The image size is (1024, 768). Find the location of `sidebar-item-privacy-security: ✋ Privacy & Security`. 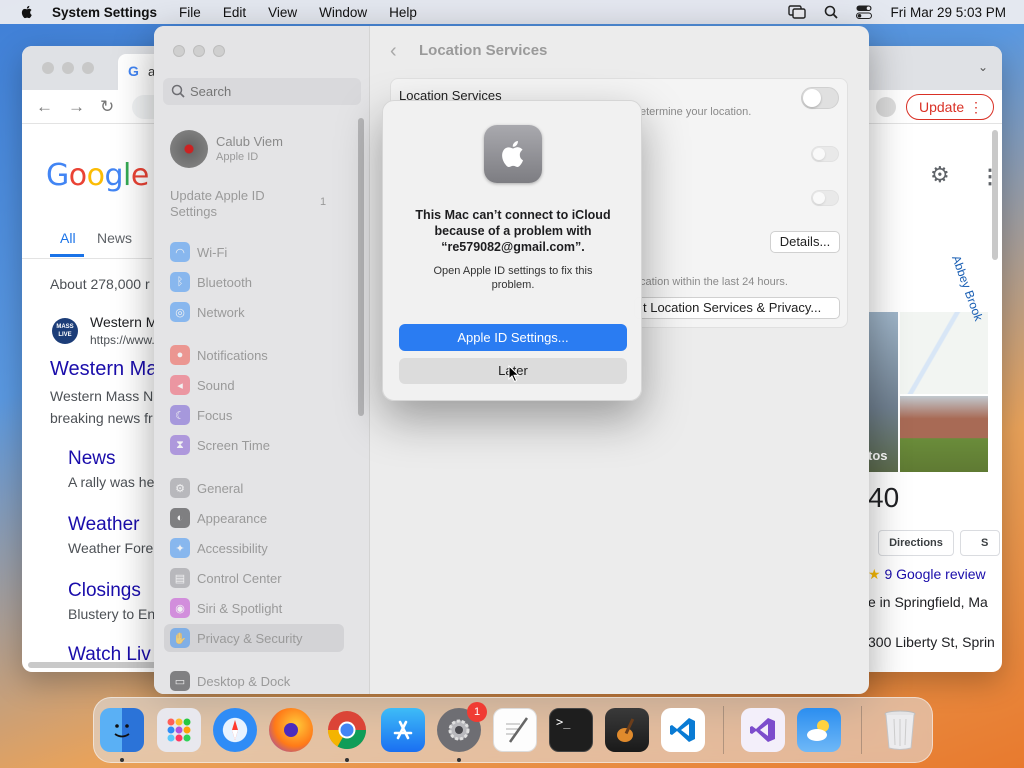

sidebar-item-privacy-security: ✋ Privacy & Security is located at coordinates (254, 638).